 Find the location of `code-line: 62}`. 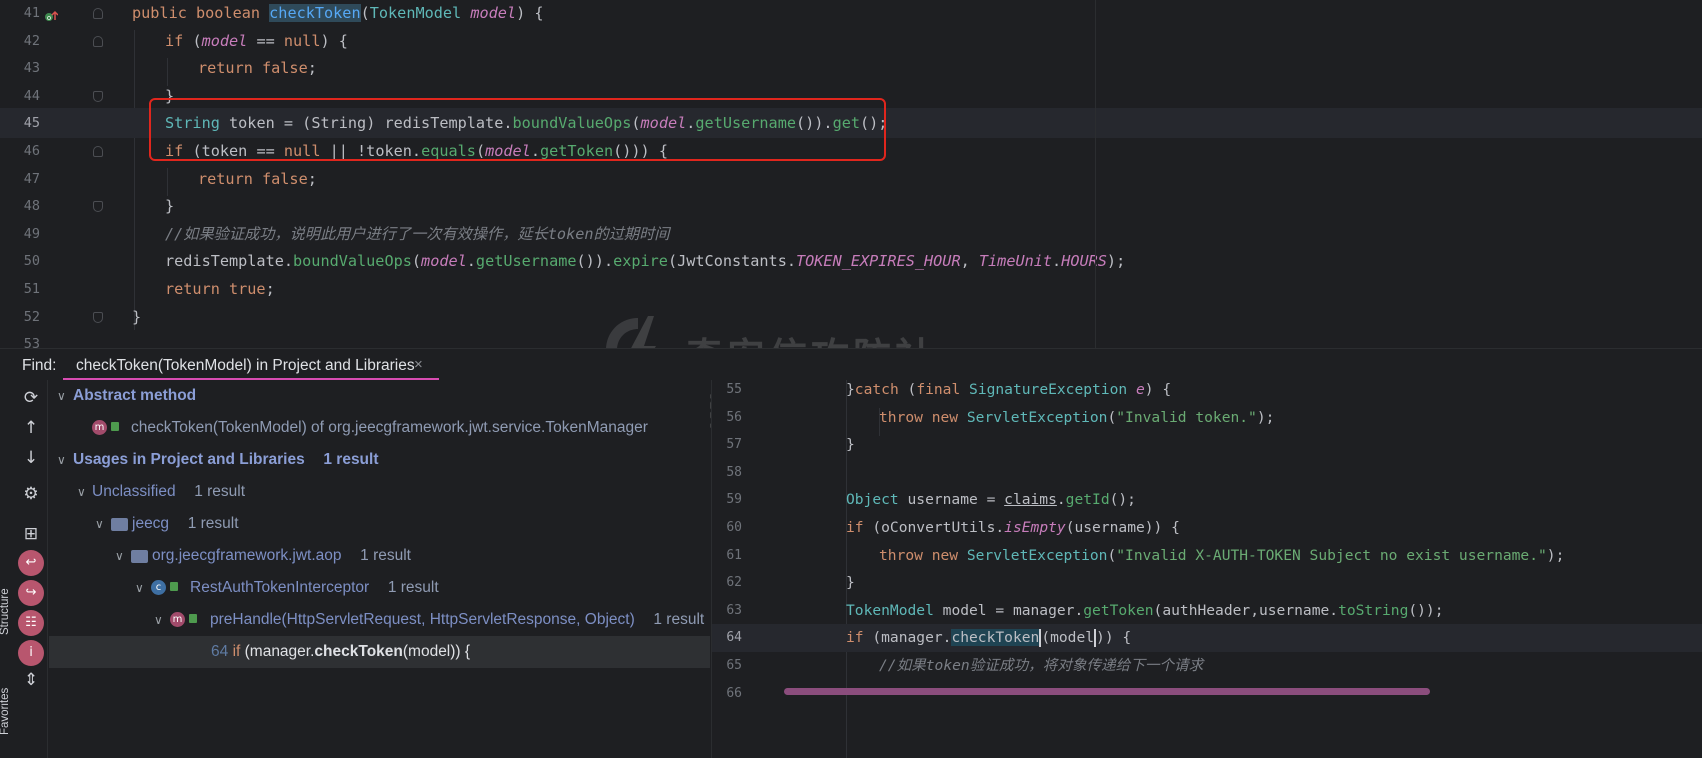

code-line: 62} is located at coordinates (1207, 583).